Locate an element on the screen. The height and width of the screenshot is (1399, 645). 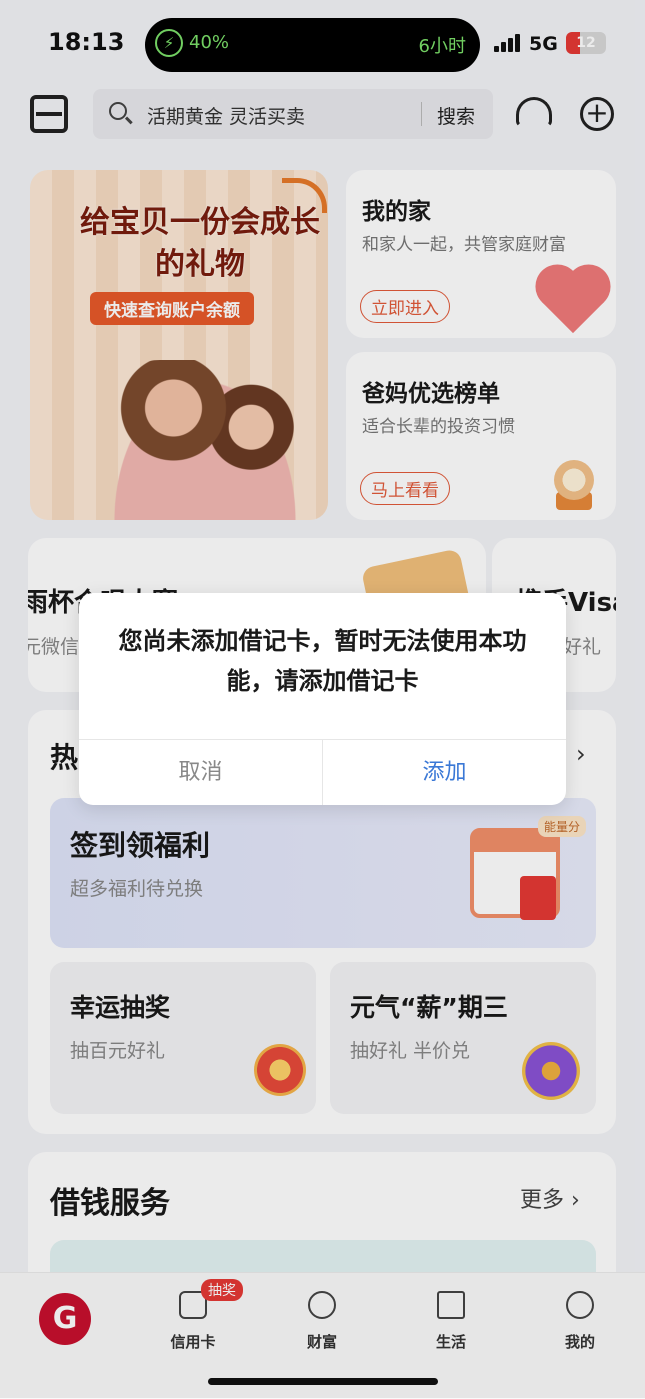
cancel-button: 取消 is located at coordinates (200, 772).